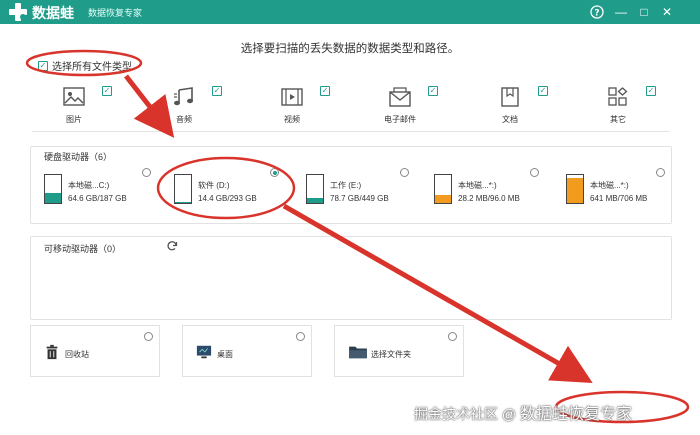  What do you see at coordinates (89, 185) in the screenshot?
I see `drive-name: 本地磁...C:)` at bounding box center [89, 185].